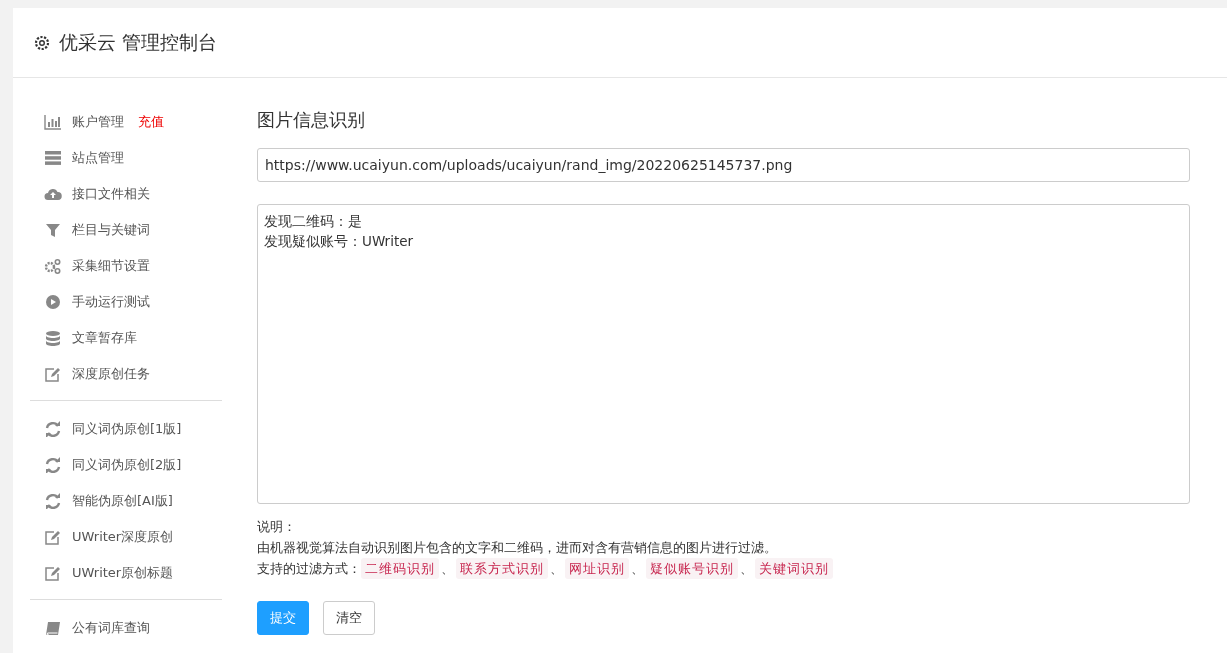 The width and height of the screenshot is (1227, 653). I want to click on sidebar-item: 账户管理, so click(98, 122).